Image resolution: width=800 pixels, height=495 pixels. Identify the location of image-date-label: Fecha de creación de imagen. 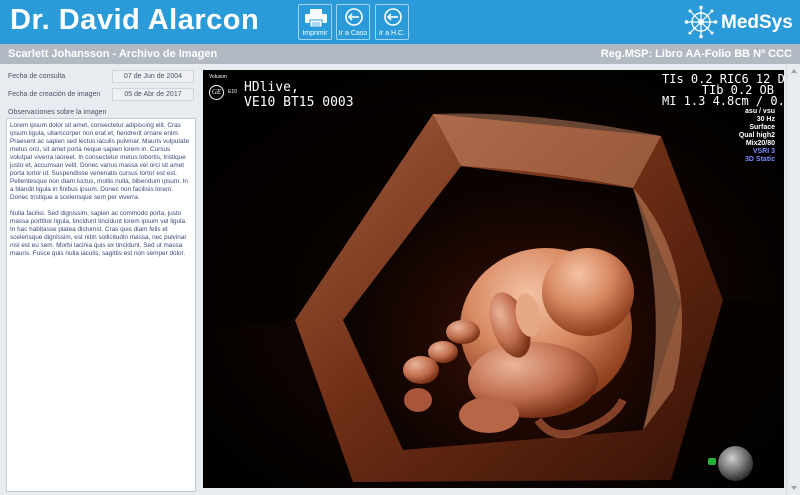
(54, 94).